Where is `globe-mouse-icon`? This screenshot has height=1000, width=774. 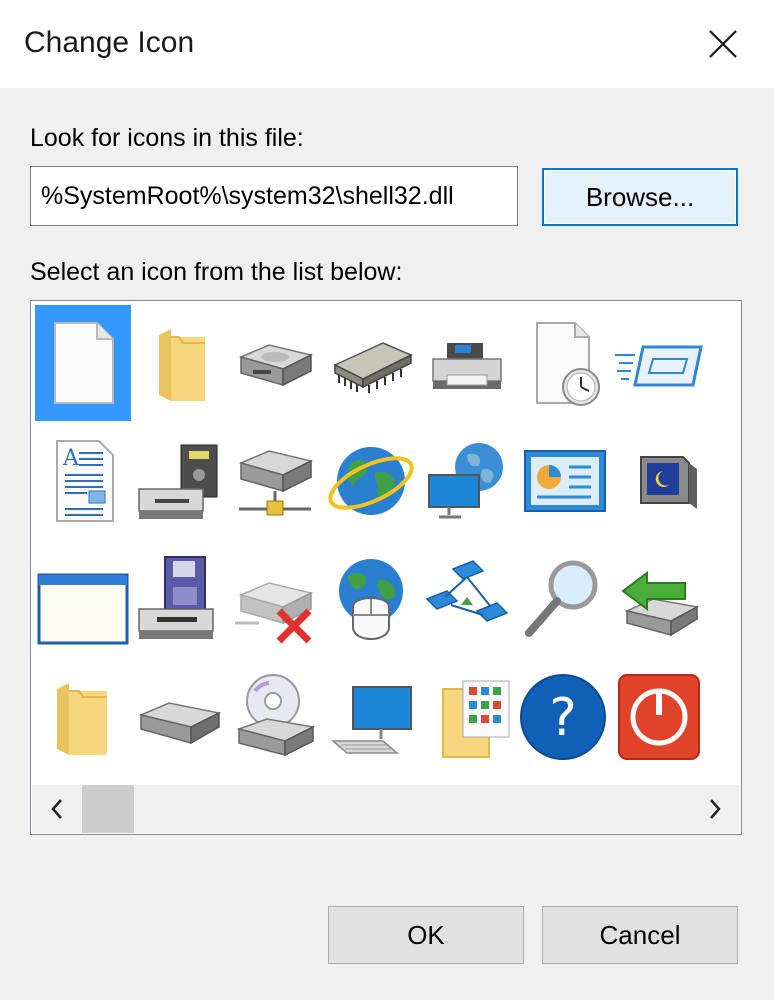
globe-mouse-icon is located at coordinates (371, 599).